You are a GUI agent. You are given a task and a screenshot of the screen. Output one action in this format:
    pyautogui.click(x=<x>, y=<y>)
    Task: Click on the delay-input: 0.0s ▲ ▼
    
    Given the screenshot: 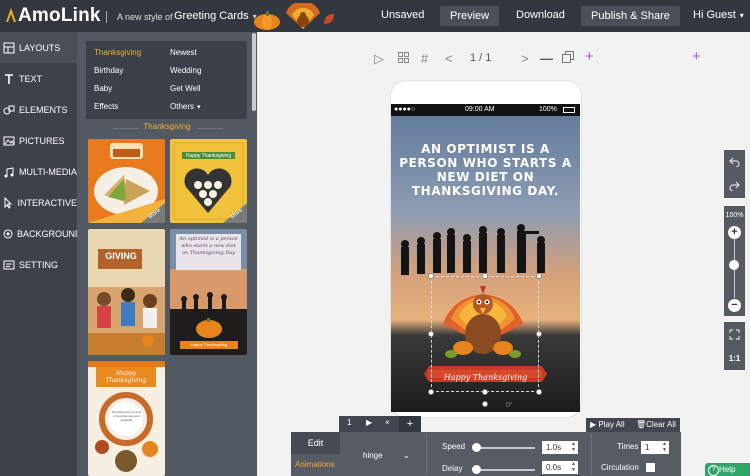 What is the action you would take?
    pyautogui.click(x=560, y=467)
    